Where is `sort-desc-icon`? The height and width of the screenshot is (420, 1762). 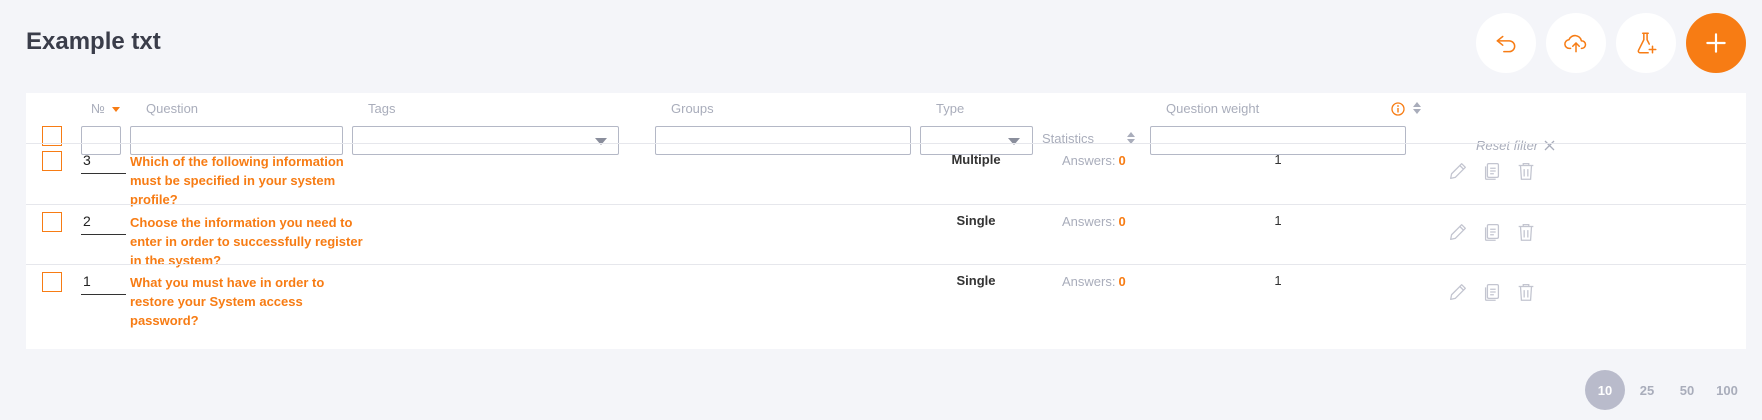 sort-desc-icon is located at coordinates (116, 110).